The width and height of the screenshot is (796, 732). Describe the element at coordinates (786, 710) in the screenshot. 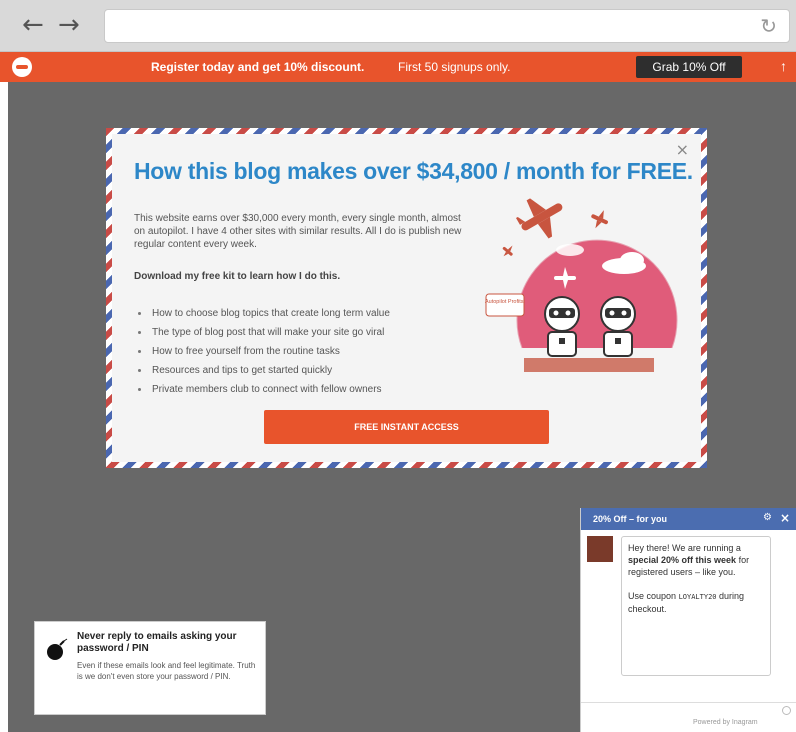

I see `resize-handle-icon` at that location.